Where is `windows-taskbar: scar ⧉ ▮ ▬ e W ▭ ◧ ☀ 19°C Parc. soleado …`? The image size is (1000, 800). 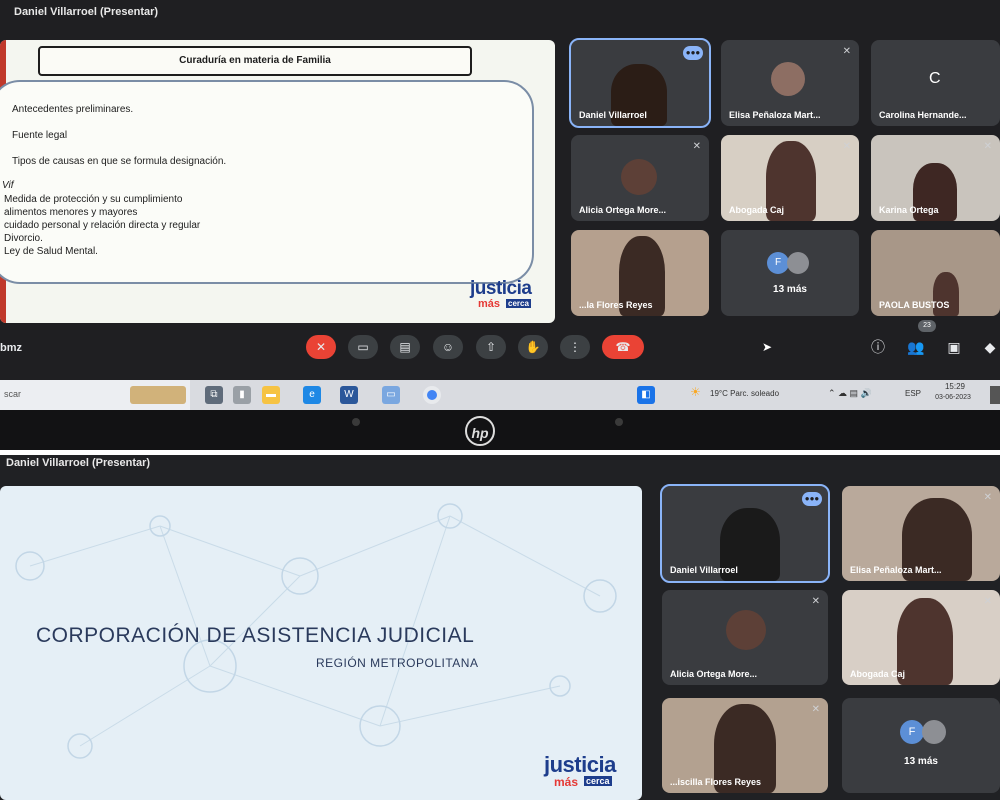 windows-taskbar: scar ⧉ ▮ ▬ e W ▭ ◧ ☀ 19°C Parc. soleado … is located at coordinates (500, 395).